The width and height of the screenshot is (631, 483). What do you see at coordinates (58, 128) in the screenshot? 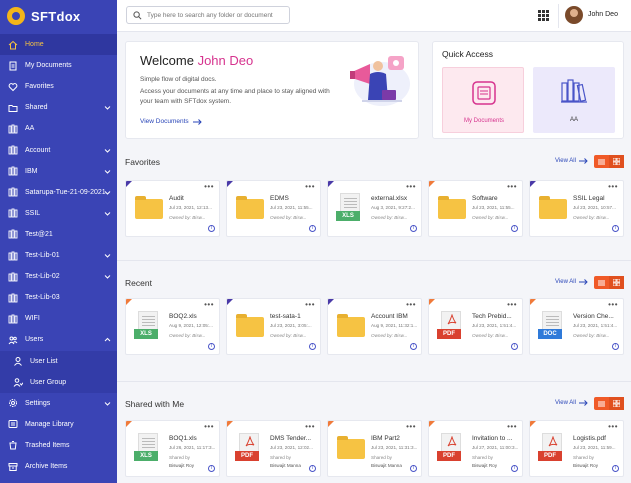
I see `sidebar-item-aa: AA` at bounding box center [58, 128].